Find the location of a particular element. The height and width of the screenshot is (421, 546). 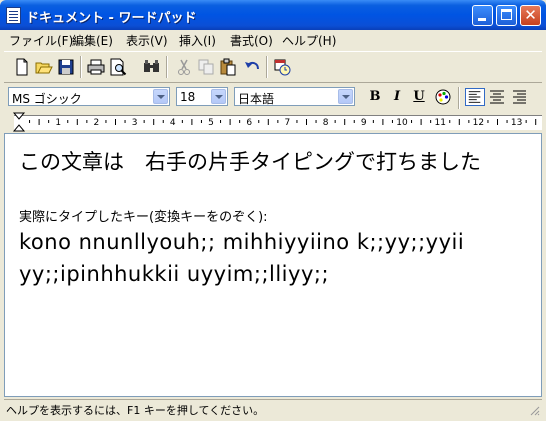

menu-bar: ファイル(F) 編集(E) 表示(V) 挿入(I) 書式(O) ヘルプ(H) is located at coordinates (273, 39).